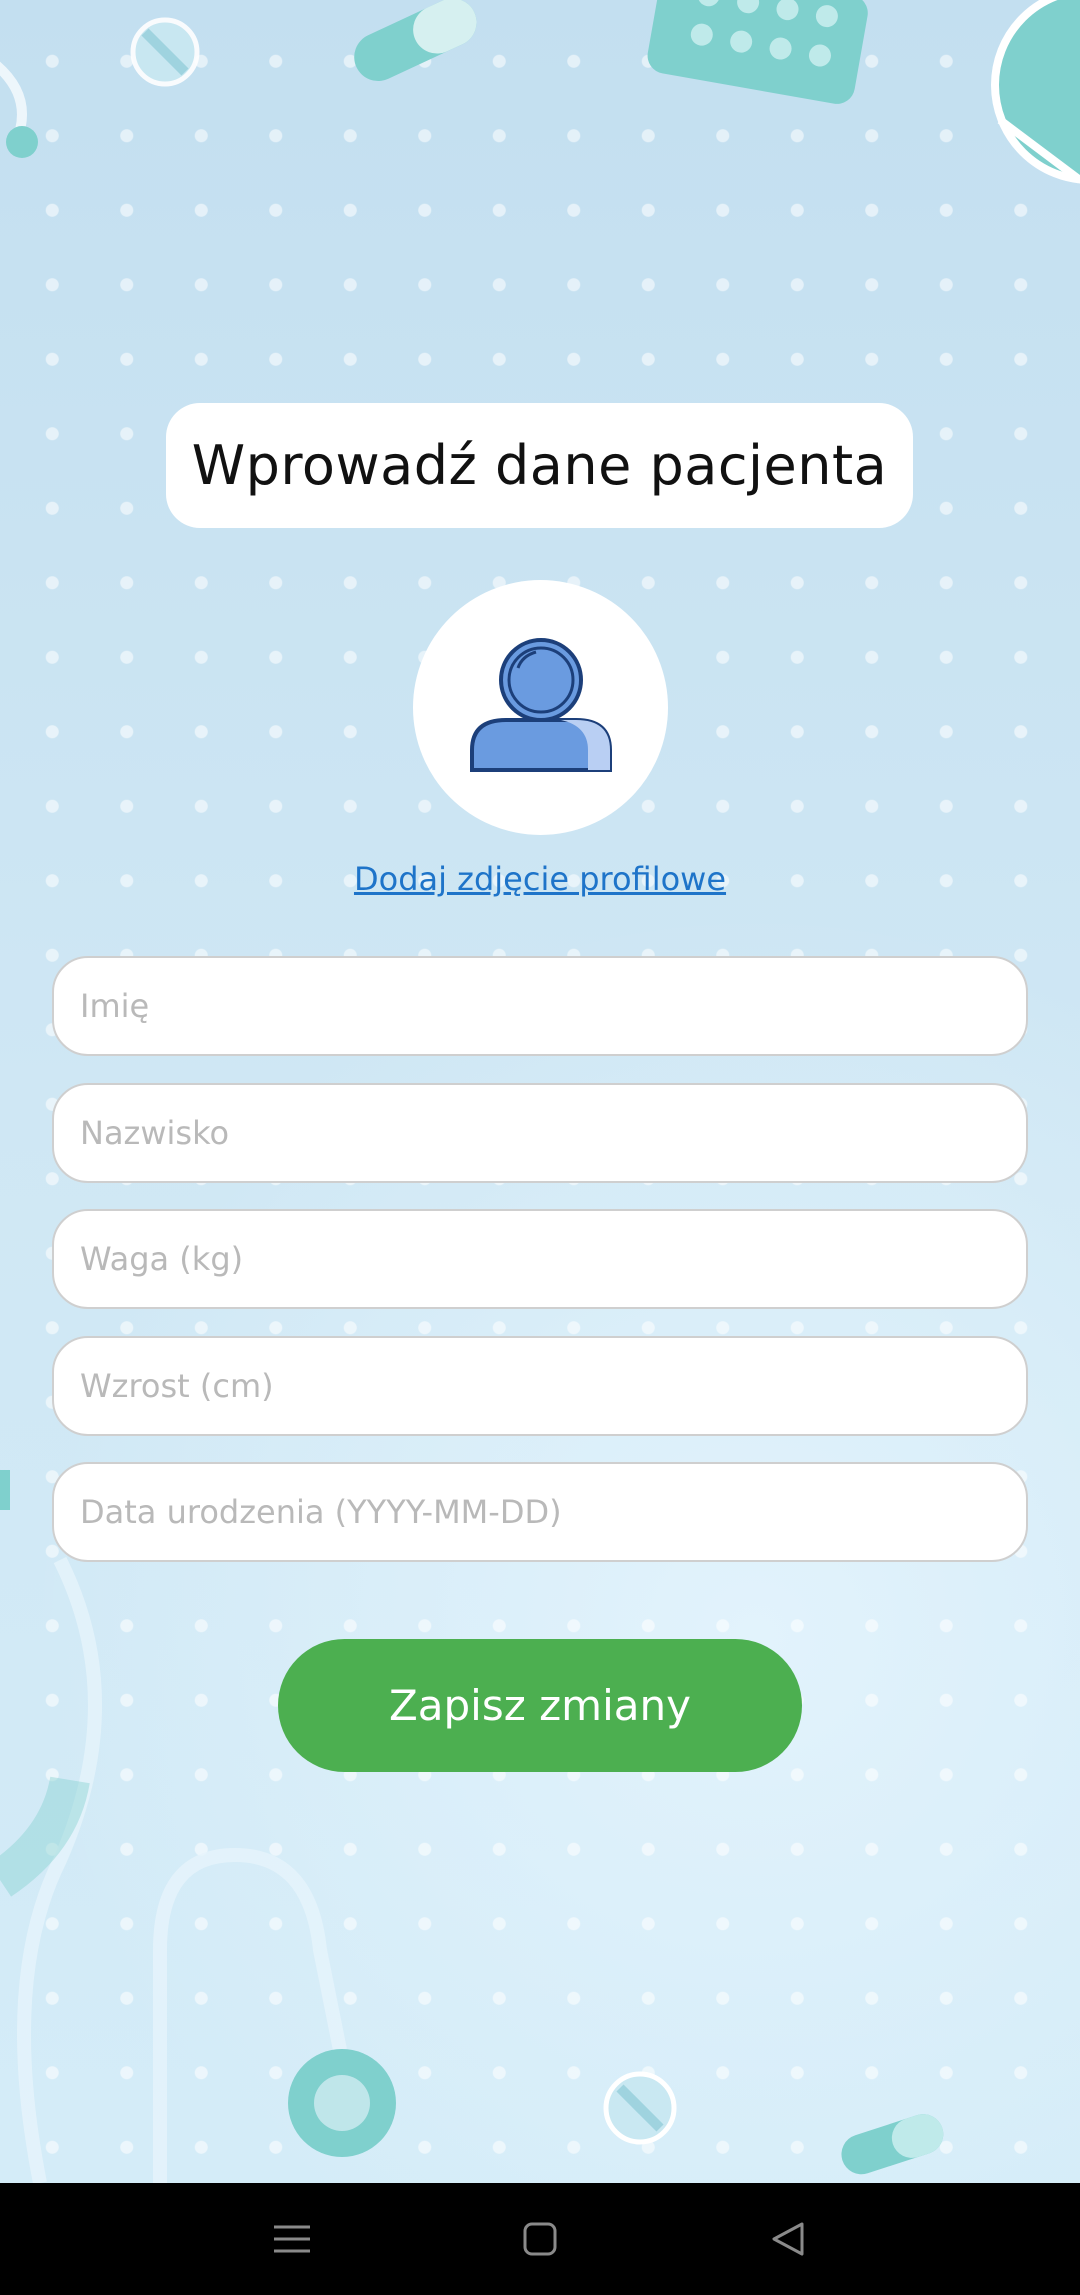 The height and width of the screenshot is (2295, 1080). What do you see at coordinates (540, 1006) in the screenshot?
I see `first-name-input` at bounding box center [540, 1006].